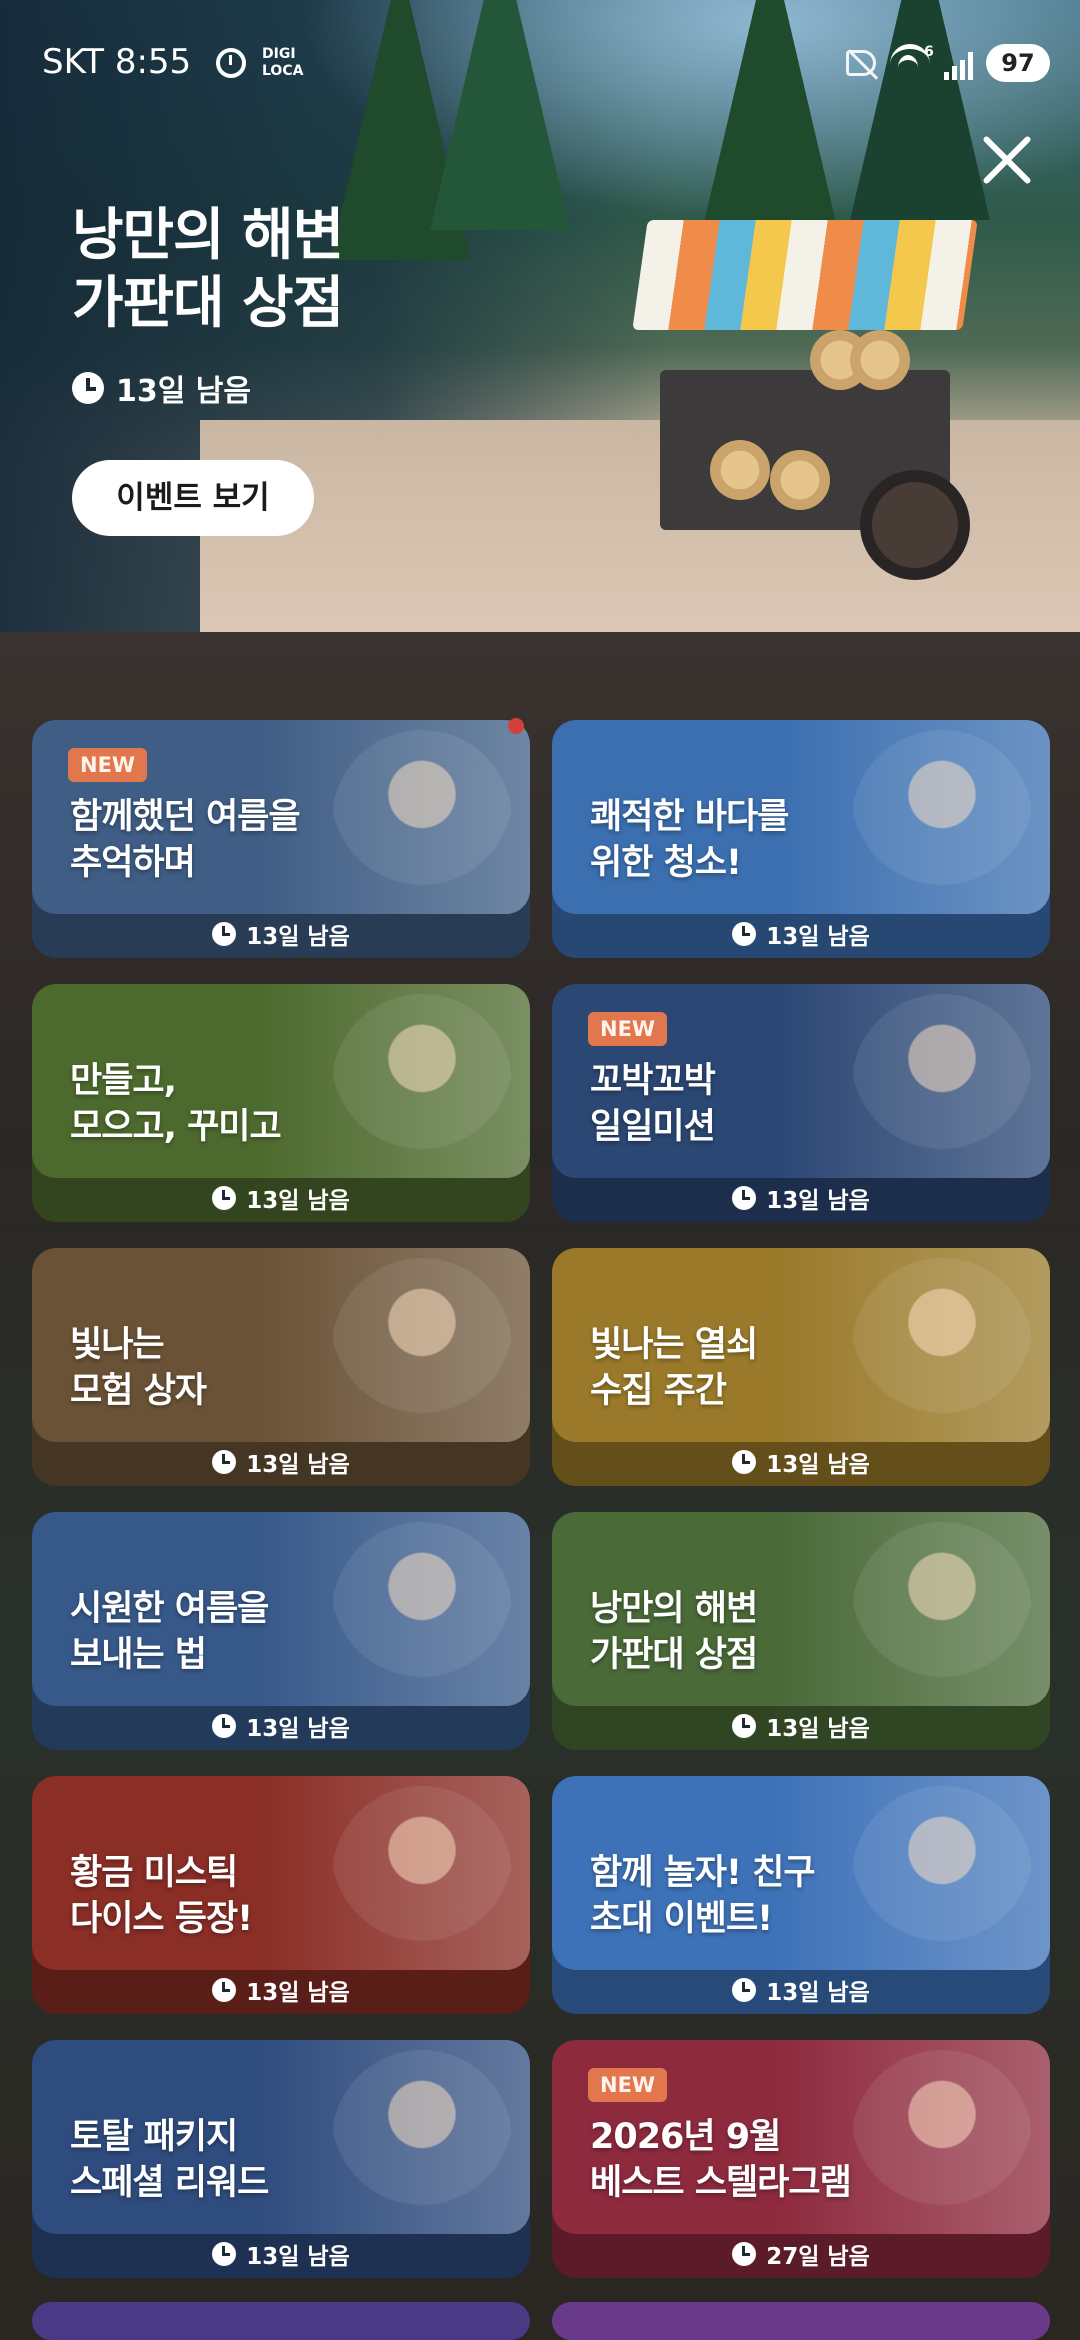 This screenshot has height=2340, width=1080. I want to click on event-card: 빛나는 열쇠 수집 주간 13일 남음, so click(801, 1367).